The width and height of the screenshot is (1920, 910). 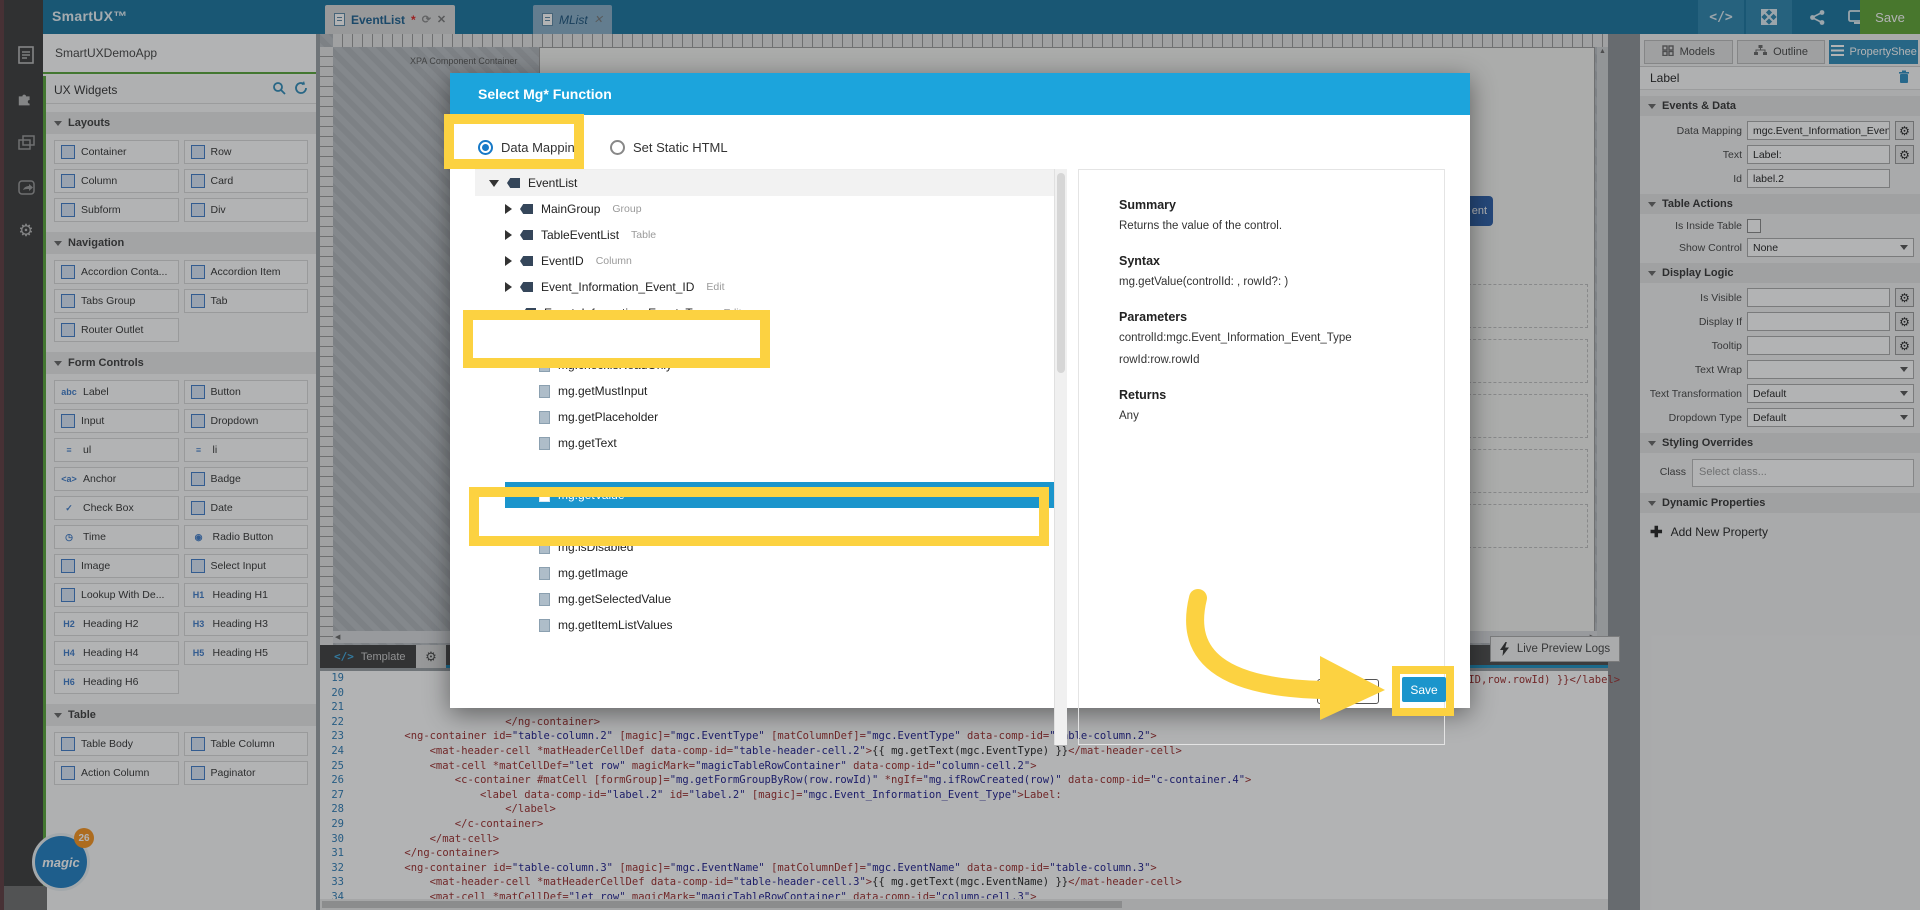 I want to click on function-label: mg.checkIsReadOnly, so click(x=615, y=365).